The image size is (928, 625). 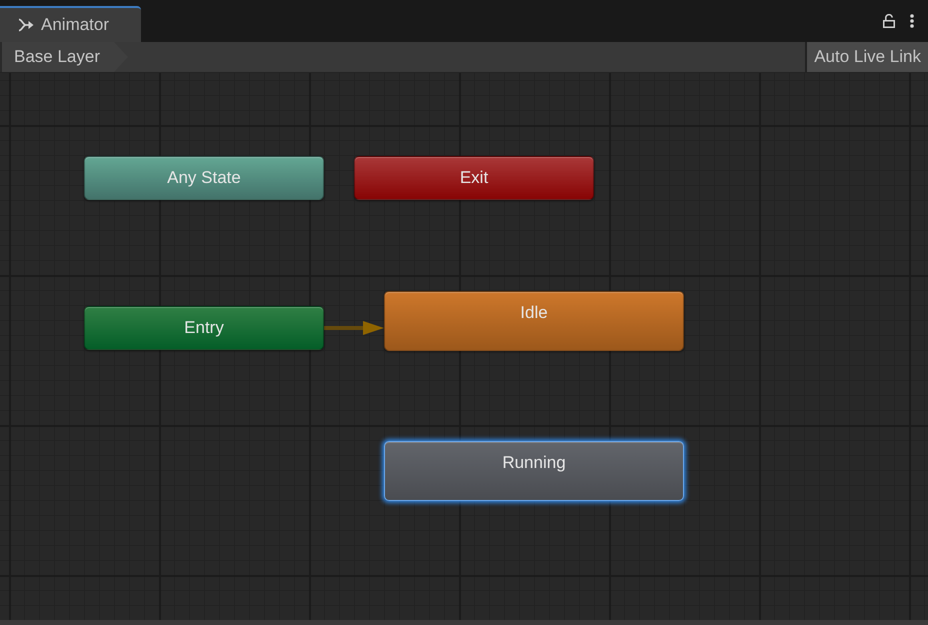 I want to click on base-layer-breadcrumb: Base Layer, so click(x=64, y=57).